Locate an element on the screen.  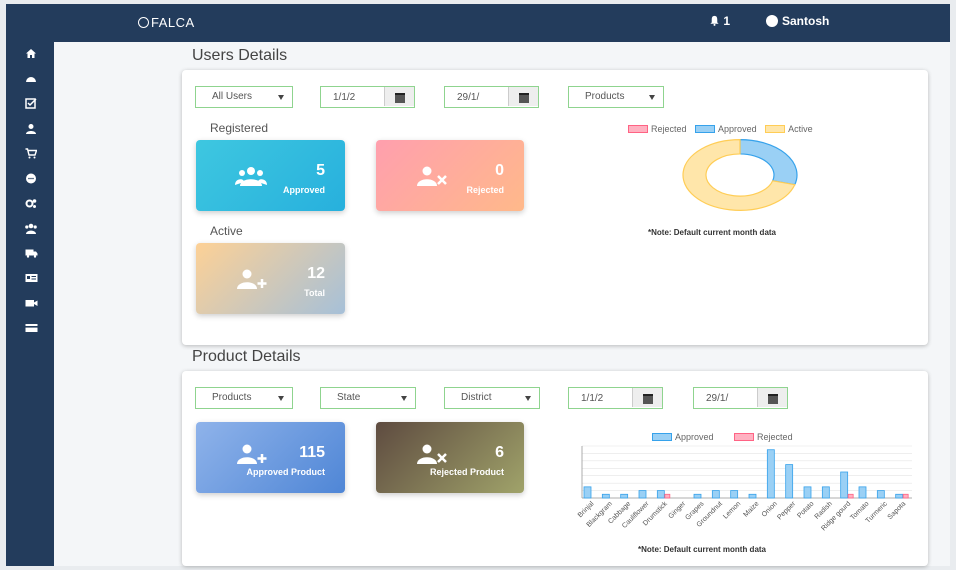
notification-button: 1 is located at coordinates (719, 21).